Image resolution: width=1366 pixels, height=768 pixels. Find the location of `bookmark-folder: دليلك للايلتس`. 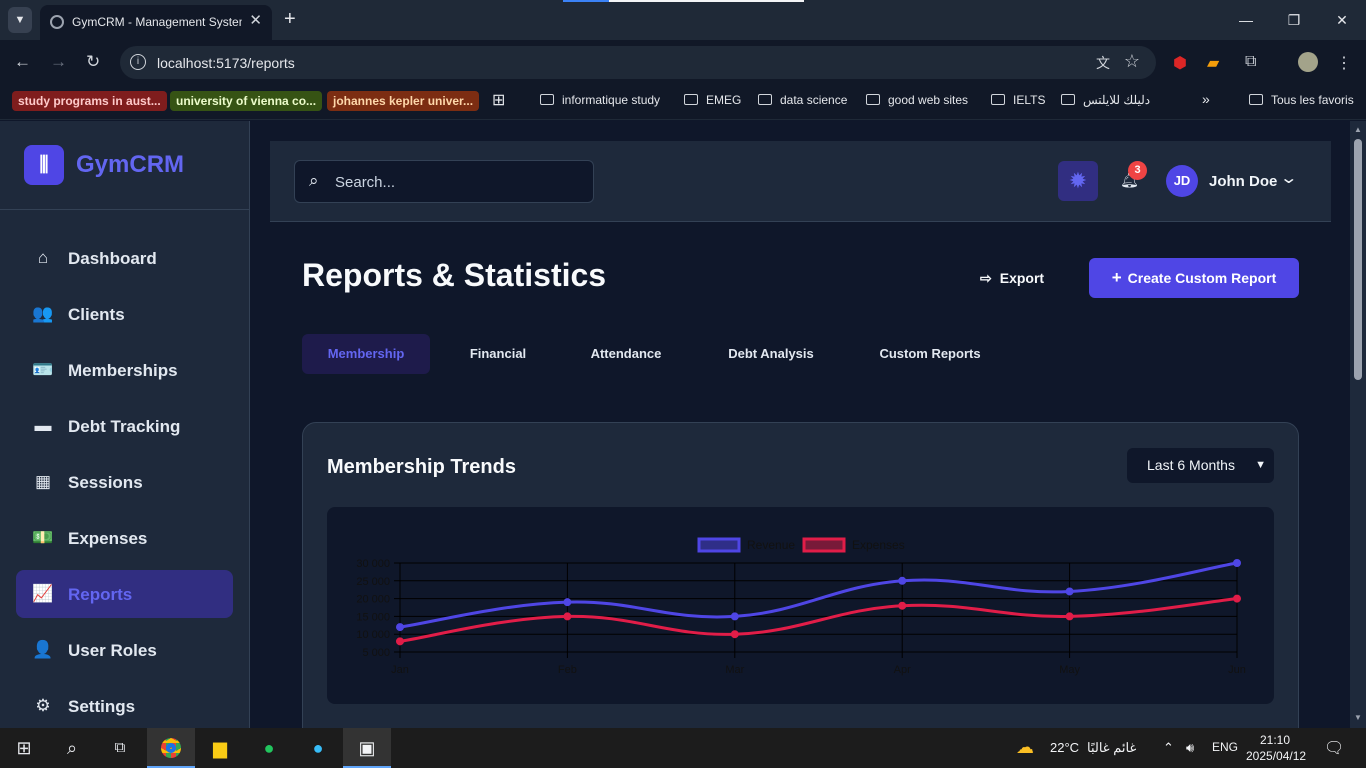

bookmark-folder: دليلك للايلتس is located at coordinates (1105, 100).